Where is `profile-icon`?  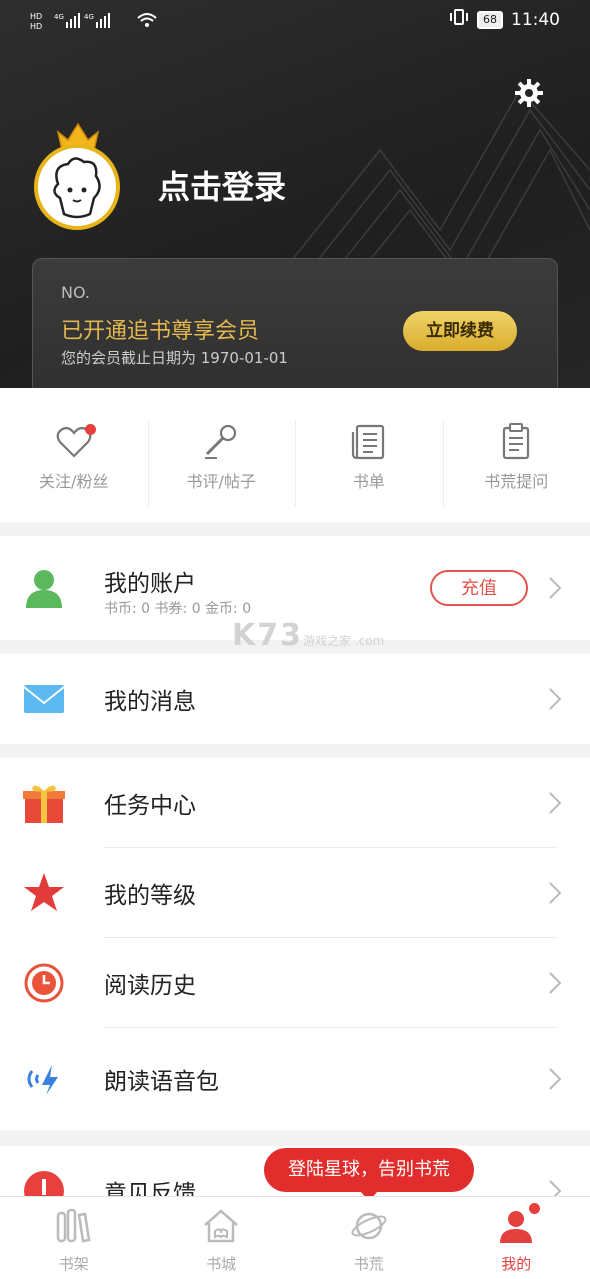
profile-icon is located at coordinates (516, 1226).